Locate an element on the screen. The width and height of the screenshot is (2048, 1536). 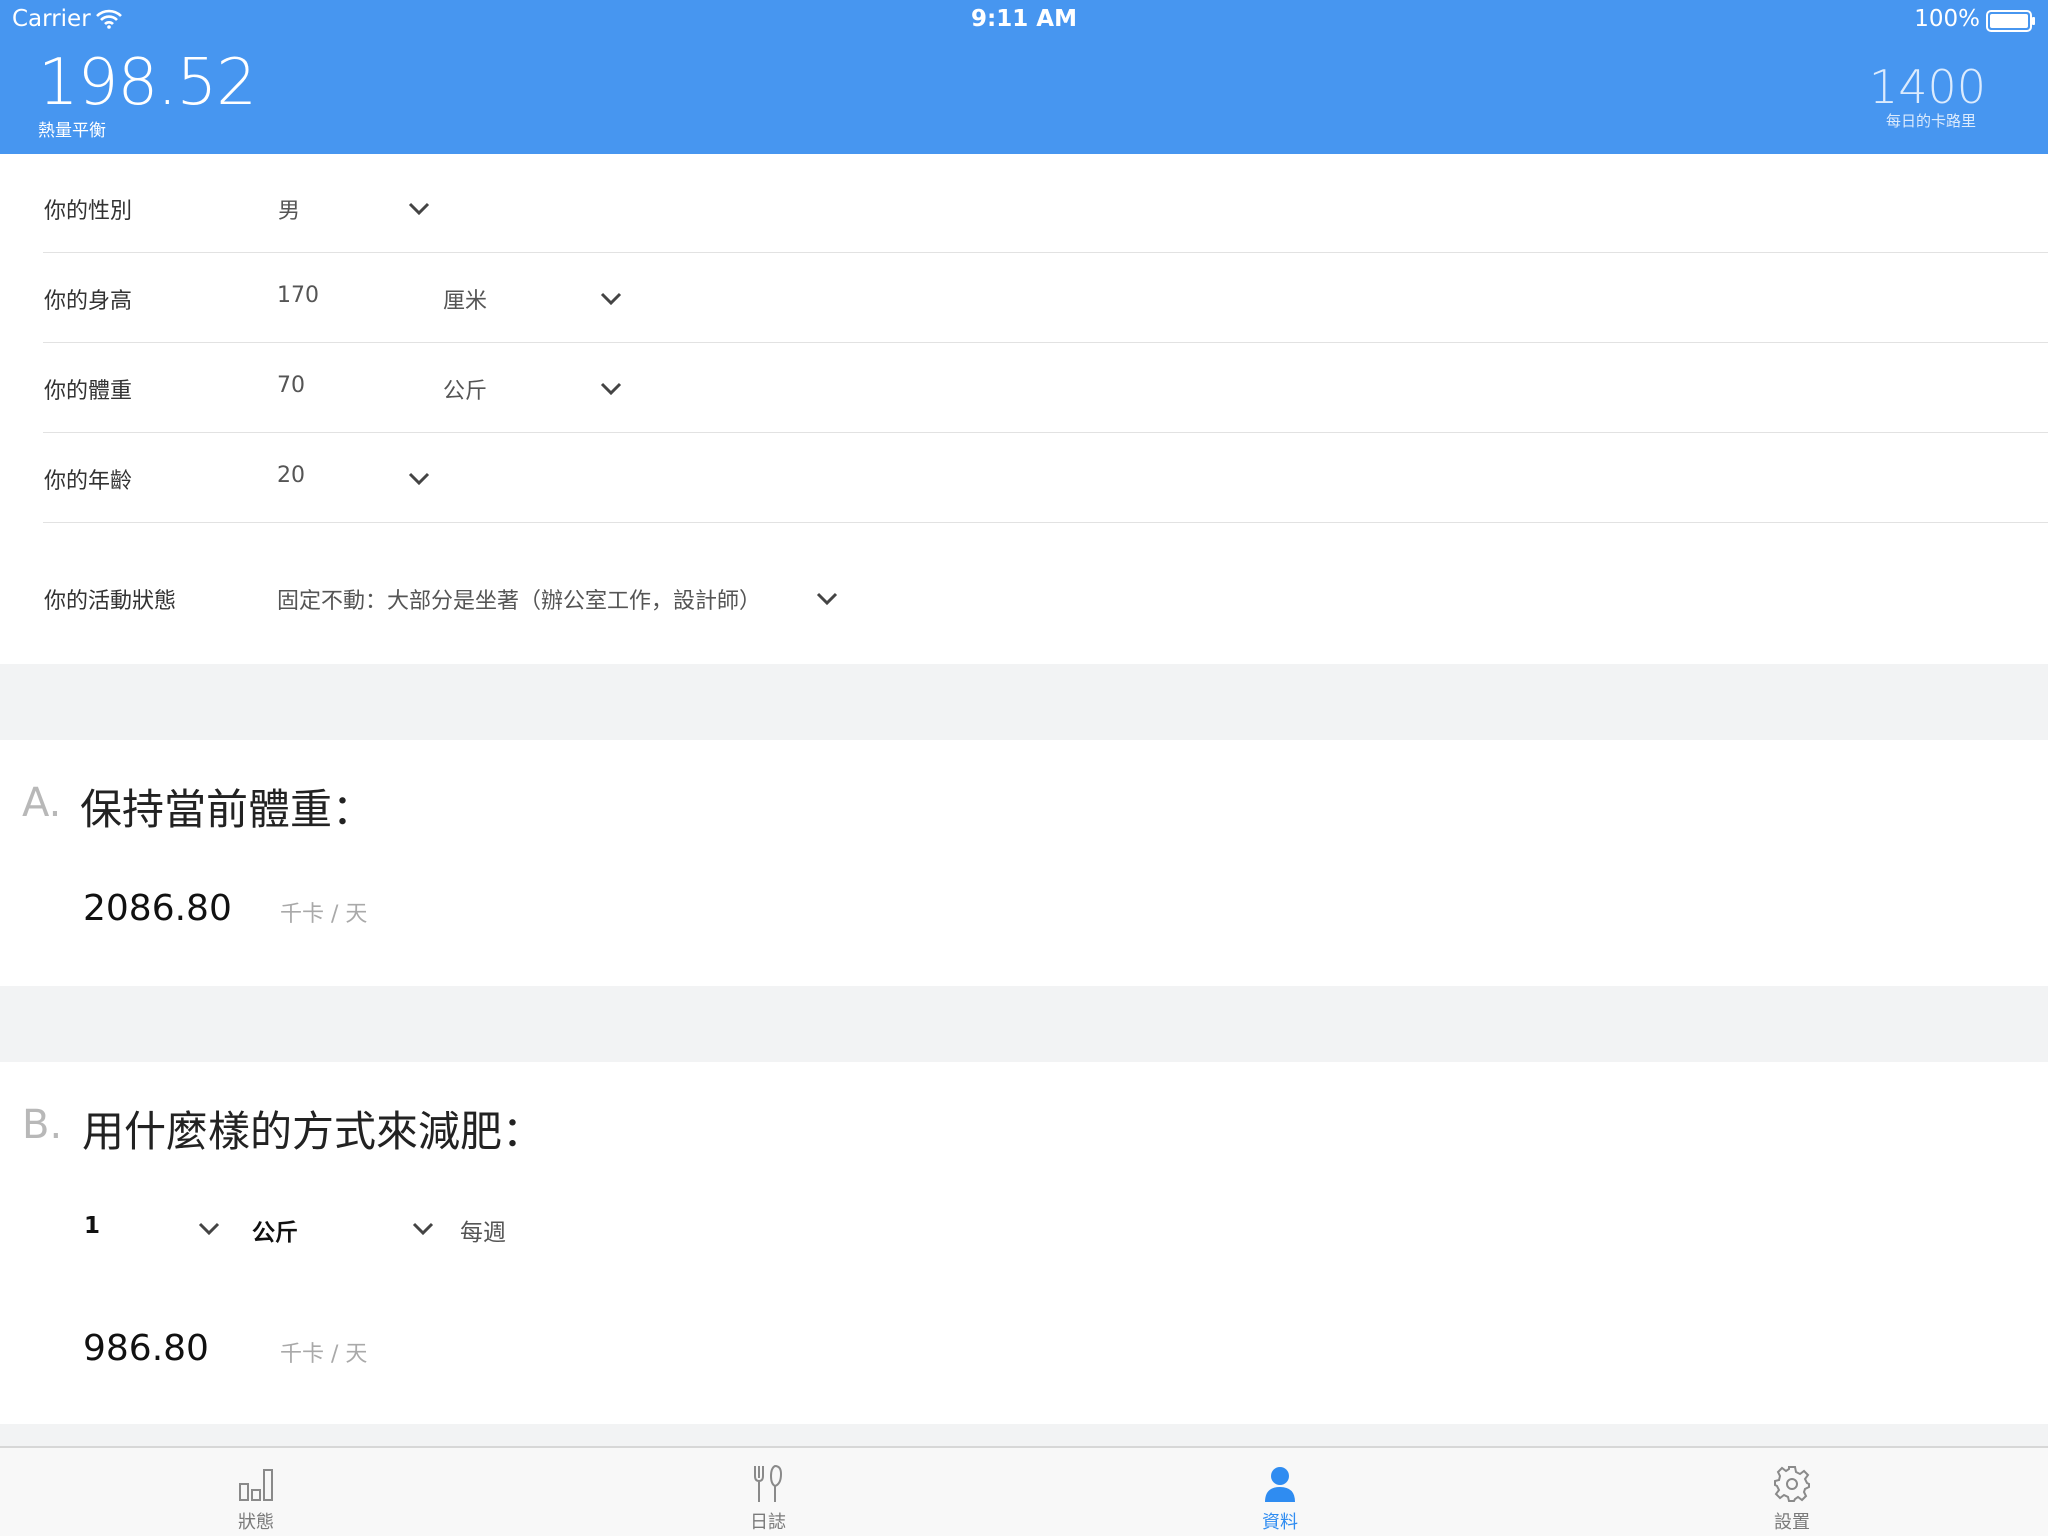
tab-diary: 日誌 is located at coordinates (768, 1492).